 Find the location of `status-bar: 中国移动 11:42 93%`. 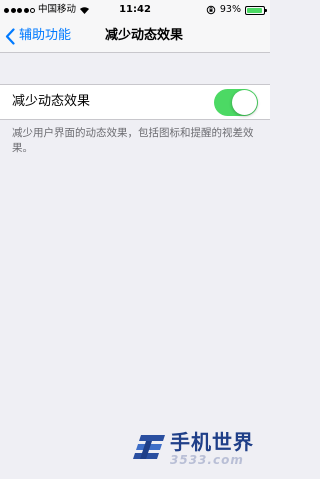

status-bar: 中国移动 11:42 93% is located at coordinates (135, 10).